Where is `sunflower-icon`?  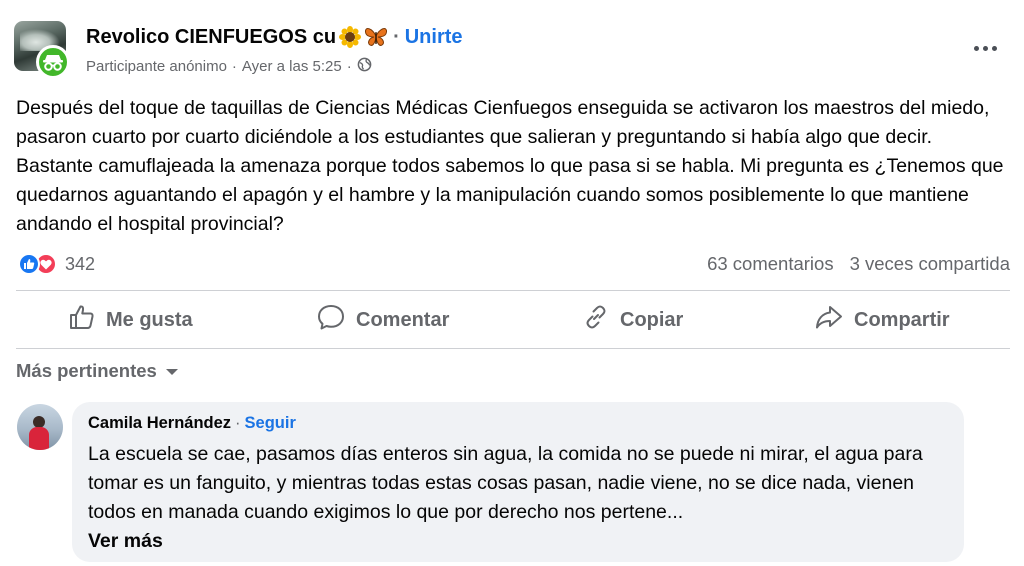 sunflower-icon is located at coordinates (350, 37).